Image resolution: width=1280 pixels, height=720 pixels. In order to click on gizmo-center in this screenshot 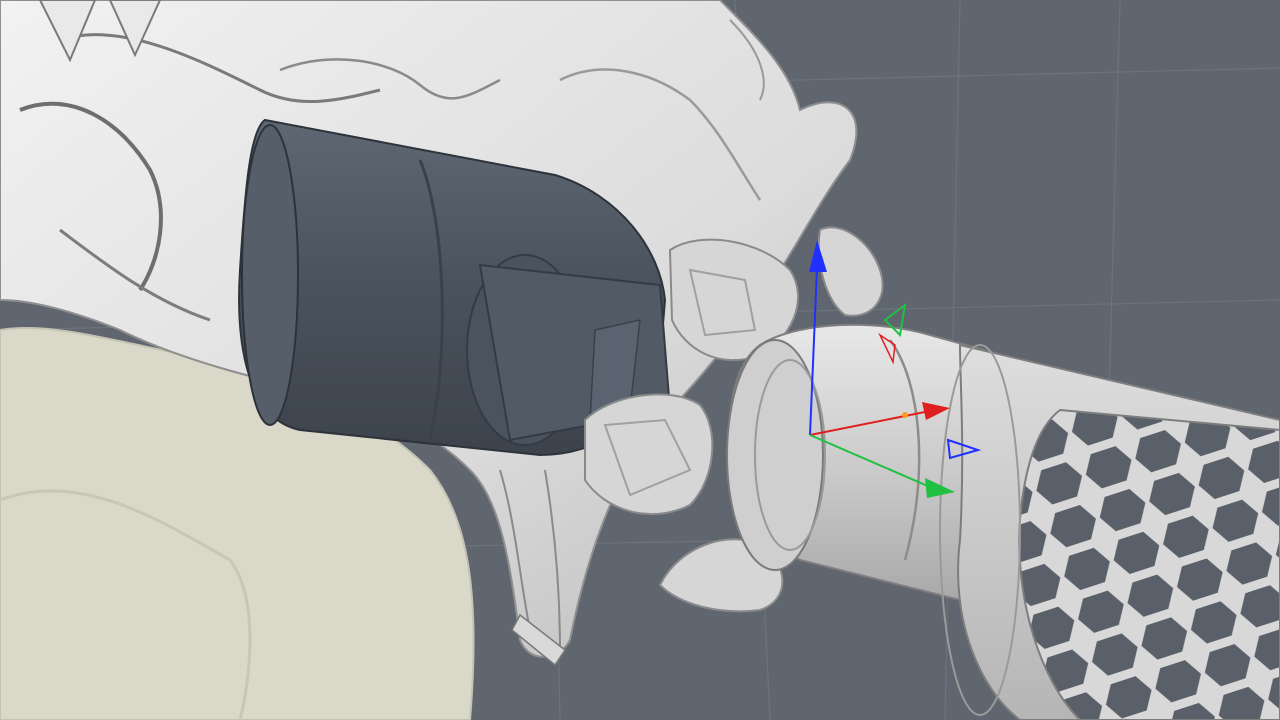, I will do `click(905, 415)`.